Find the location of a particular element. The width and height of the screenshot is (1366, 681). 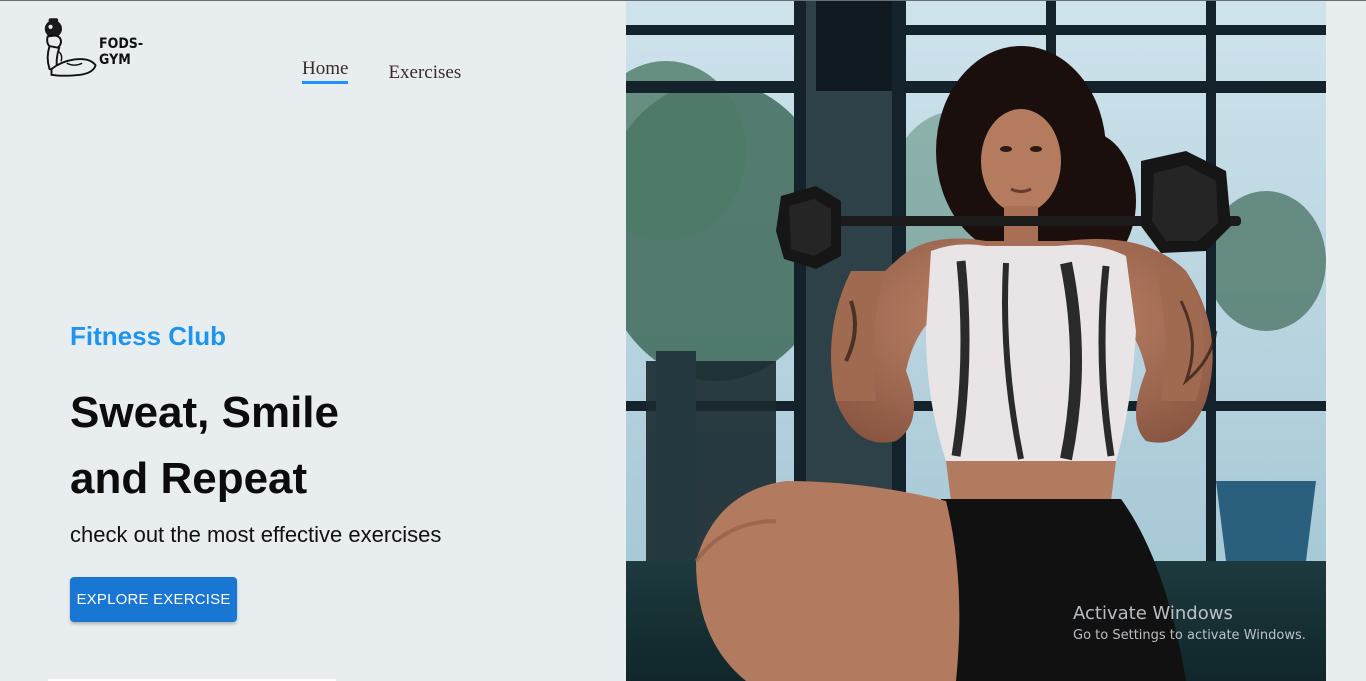

brand-logo: FODS-GYM is located at coordinates (110, 47).